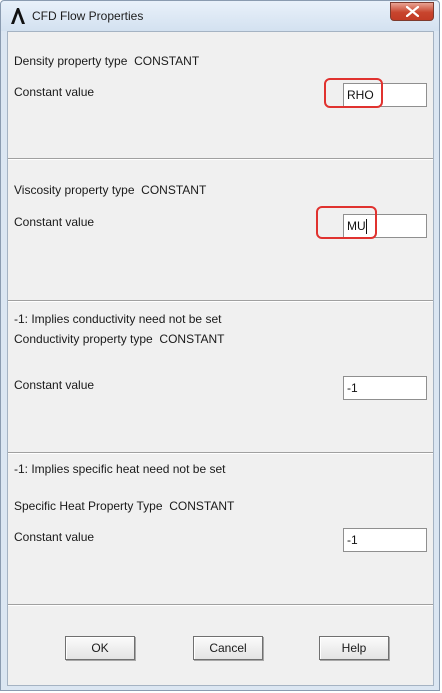 This screenshot has height=693, width=442. I want to click on specific-heat-value-field, so click(385, 540).